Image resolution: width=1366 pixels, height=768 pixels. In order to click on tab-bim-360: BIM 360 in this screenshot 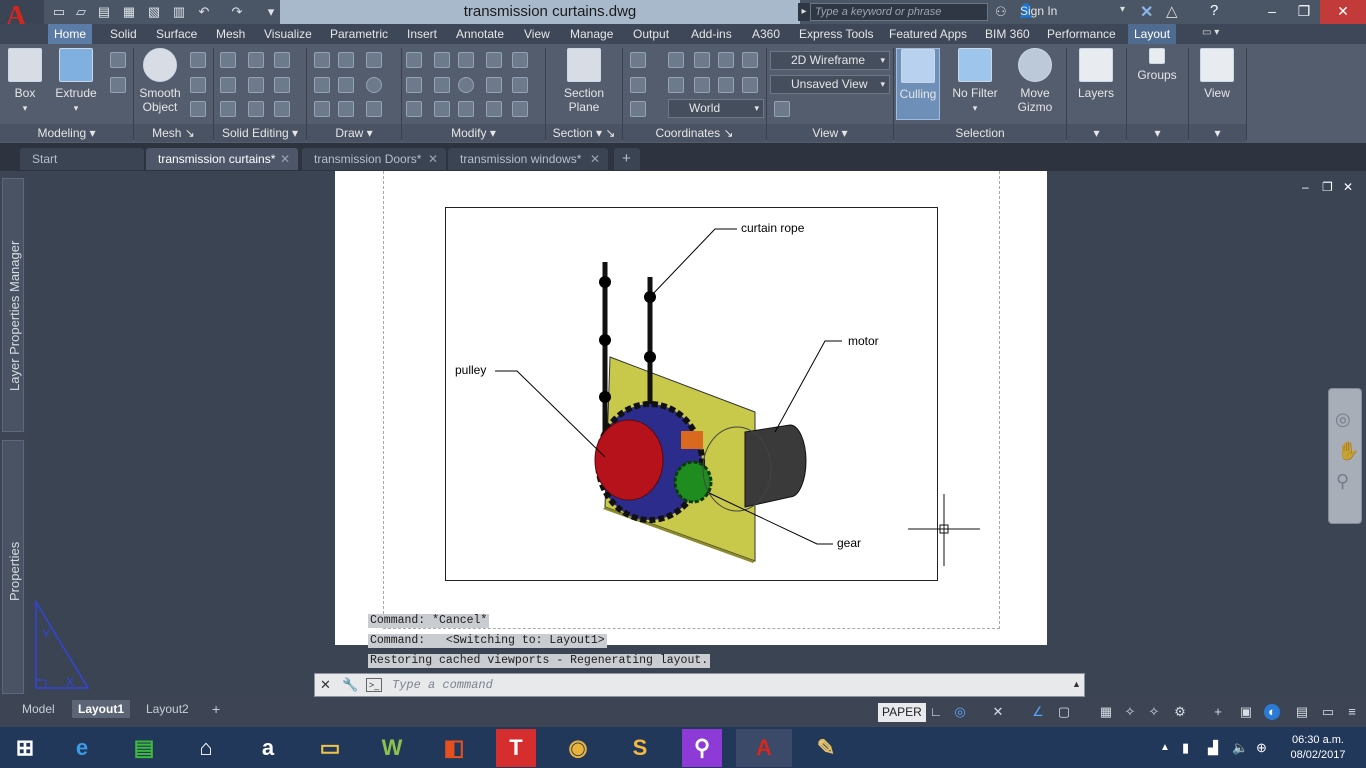, I will do `click(1007, 34)`.